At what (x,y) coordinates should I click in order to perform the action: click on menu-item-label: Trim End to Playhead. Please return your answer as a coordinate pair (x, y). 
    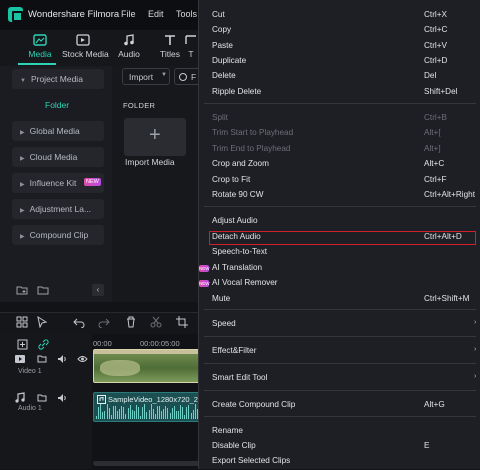
    Looking at the image, I should click on (251, 148).